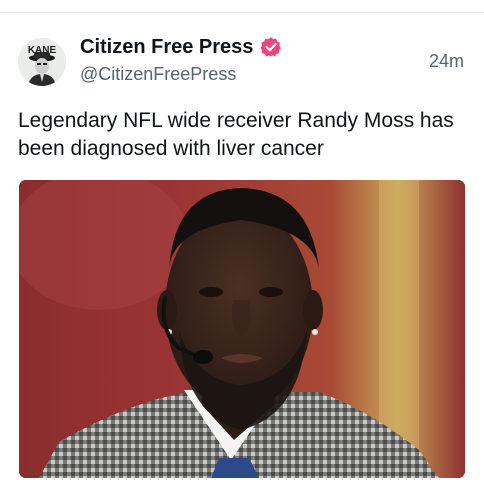 This screenshot has height=500, width=484. What do you see at coordinates (271, 47) in the screenshot?
I see `verified-badge-icon` at bounding box center [271, 47].